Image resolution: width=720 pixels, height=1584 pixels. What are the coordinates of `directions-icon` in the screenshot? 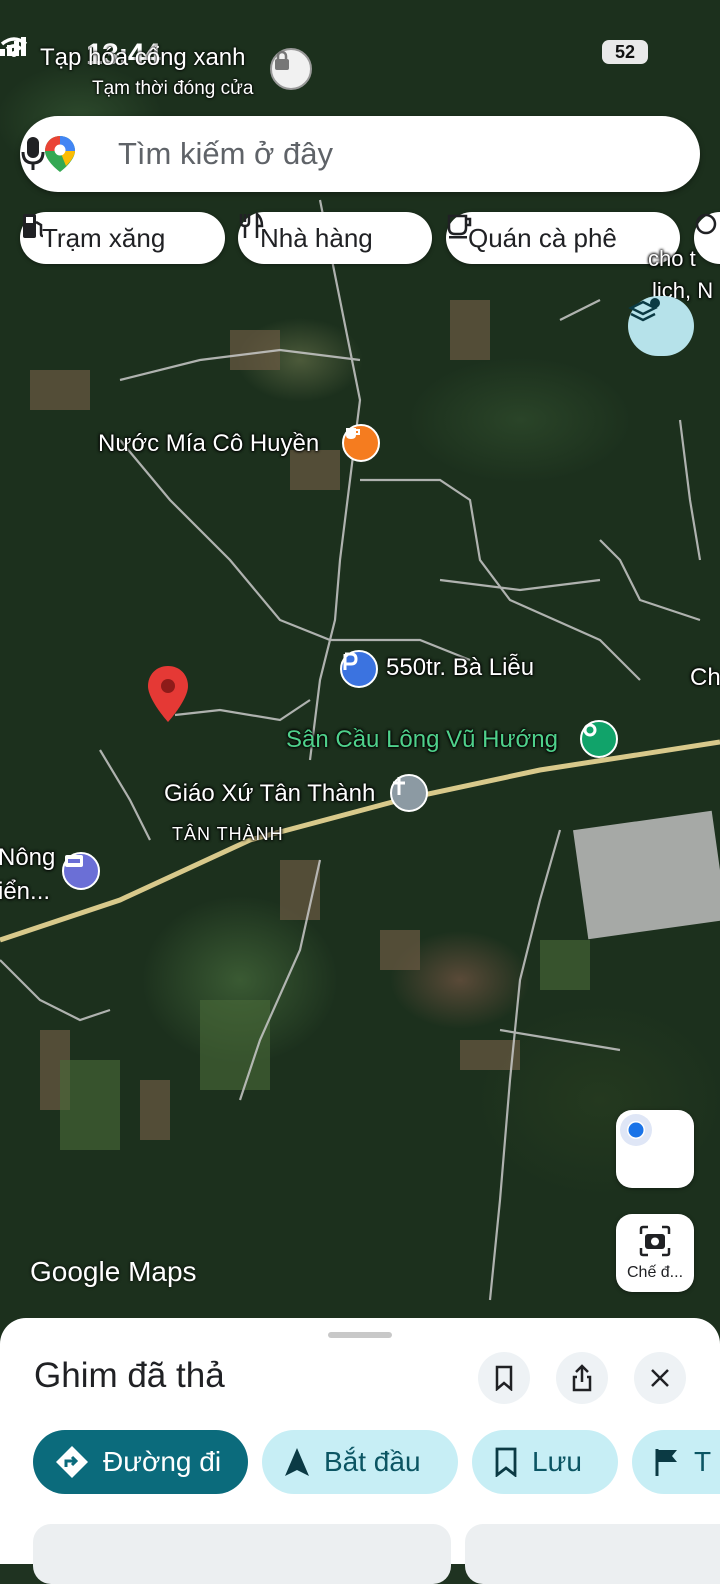 It's located at (72, 1462).